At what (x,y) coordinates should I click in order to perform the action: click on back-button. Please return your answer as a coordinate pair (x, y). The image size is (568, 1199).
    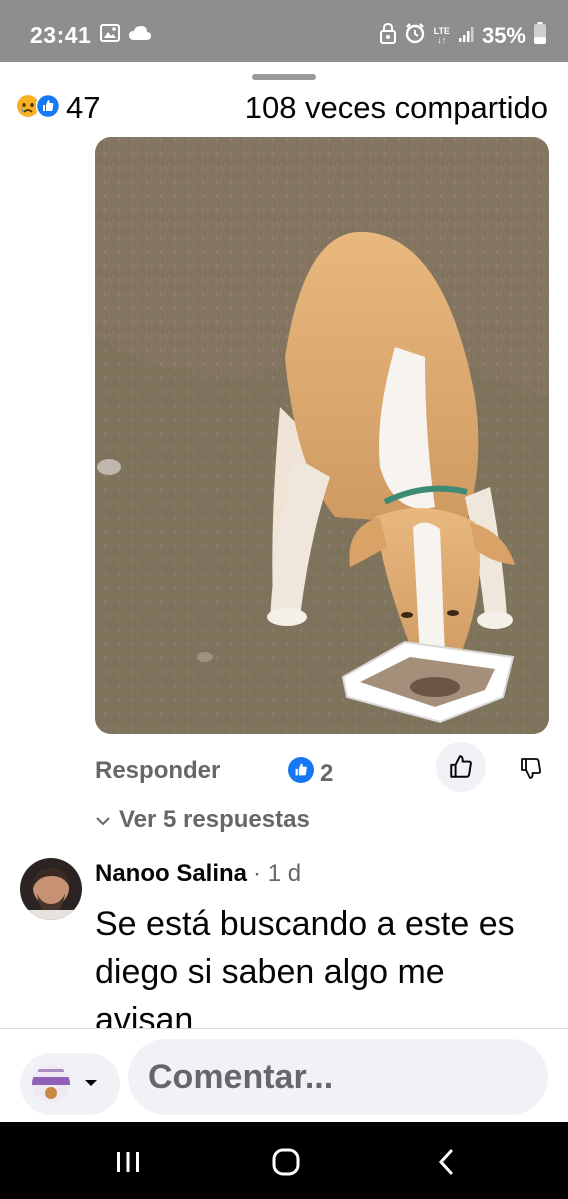
    Looking at the image, I should click on (446, 1162).